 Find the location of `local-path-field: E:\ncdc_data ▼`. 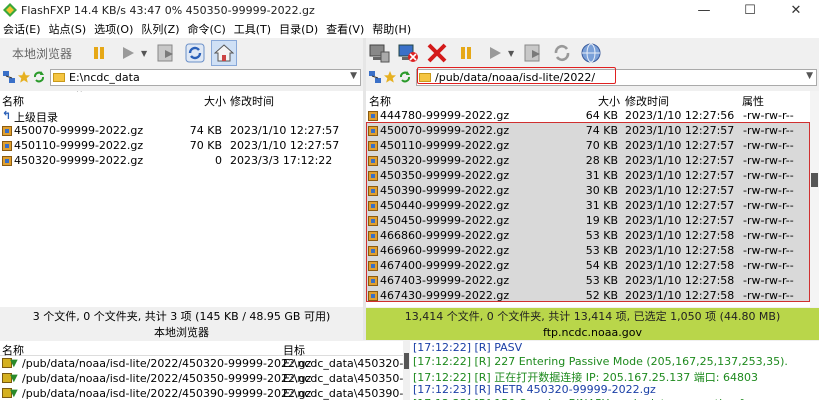

local-path-field: E:\ncdc_data ▼ is located at coordinates (205, 77).